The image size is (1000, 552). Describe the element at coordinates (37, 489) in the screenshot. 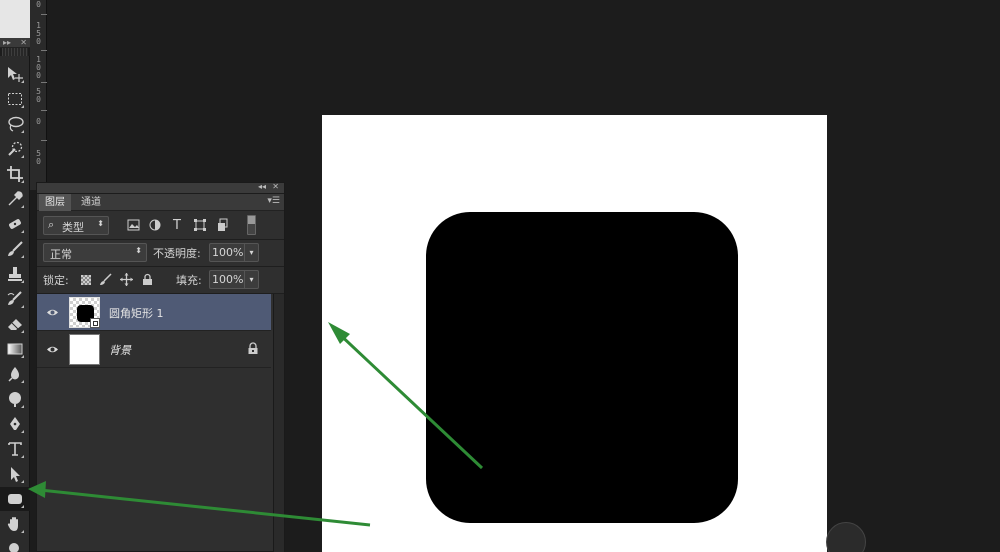

I see `arrow-to-shape-tool-head` at that location.